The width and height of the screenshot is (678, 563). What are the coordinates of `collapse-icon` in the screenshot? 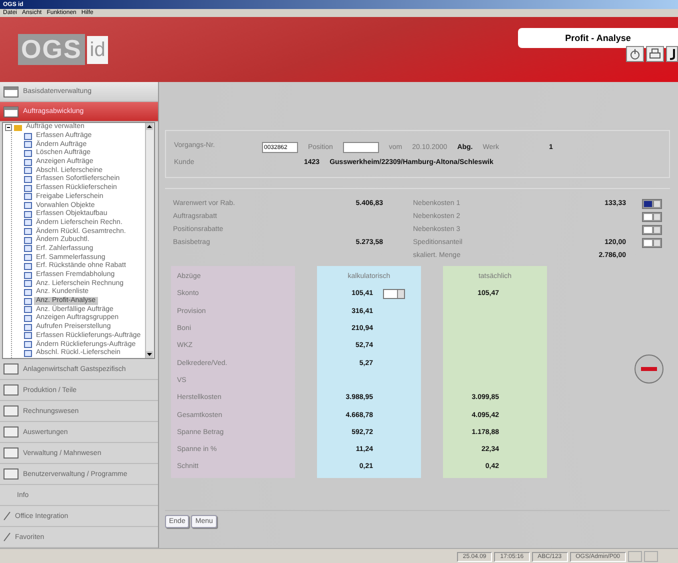 It's located at (8, 127).